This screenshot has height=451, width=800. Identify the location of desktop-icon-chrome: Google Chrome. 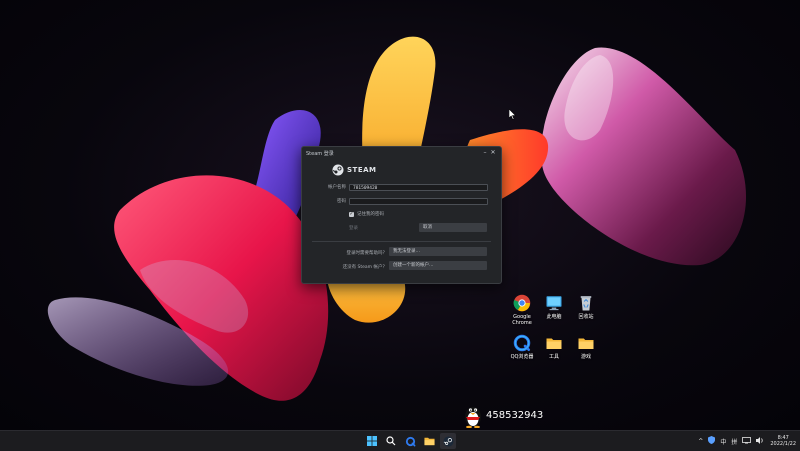
(522, 310).